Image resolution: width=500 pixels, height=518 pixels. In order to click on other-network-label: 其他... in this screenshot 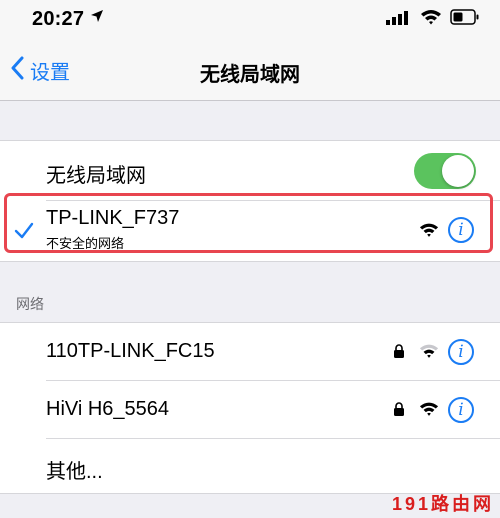, I will do `click(74, 472)`.